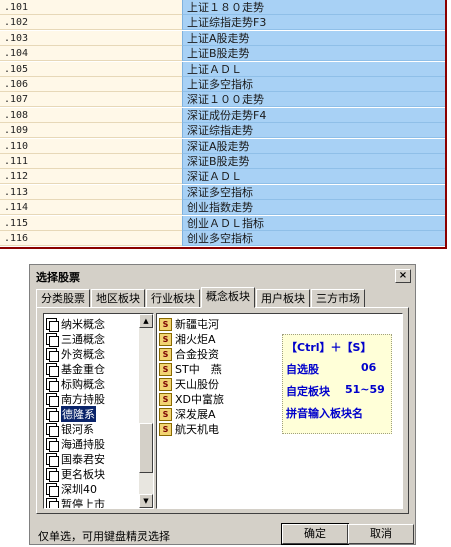  I want to click on command-description: 上证ＡＤＬ, so click(313, 69).